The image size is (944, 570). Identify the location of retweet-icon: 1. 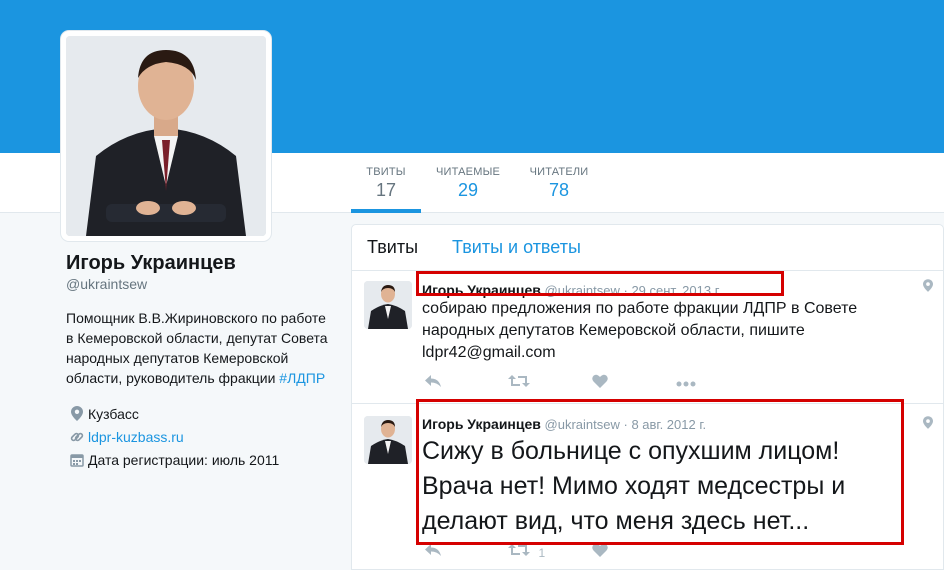
(550, 552).